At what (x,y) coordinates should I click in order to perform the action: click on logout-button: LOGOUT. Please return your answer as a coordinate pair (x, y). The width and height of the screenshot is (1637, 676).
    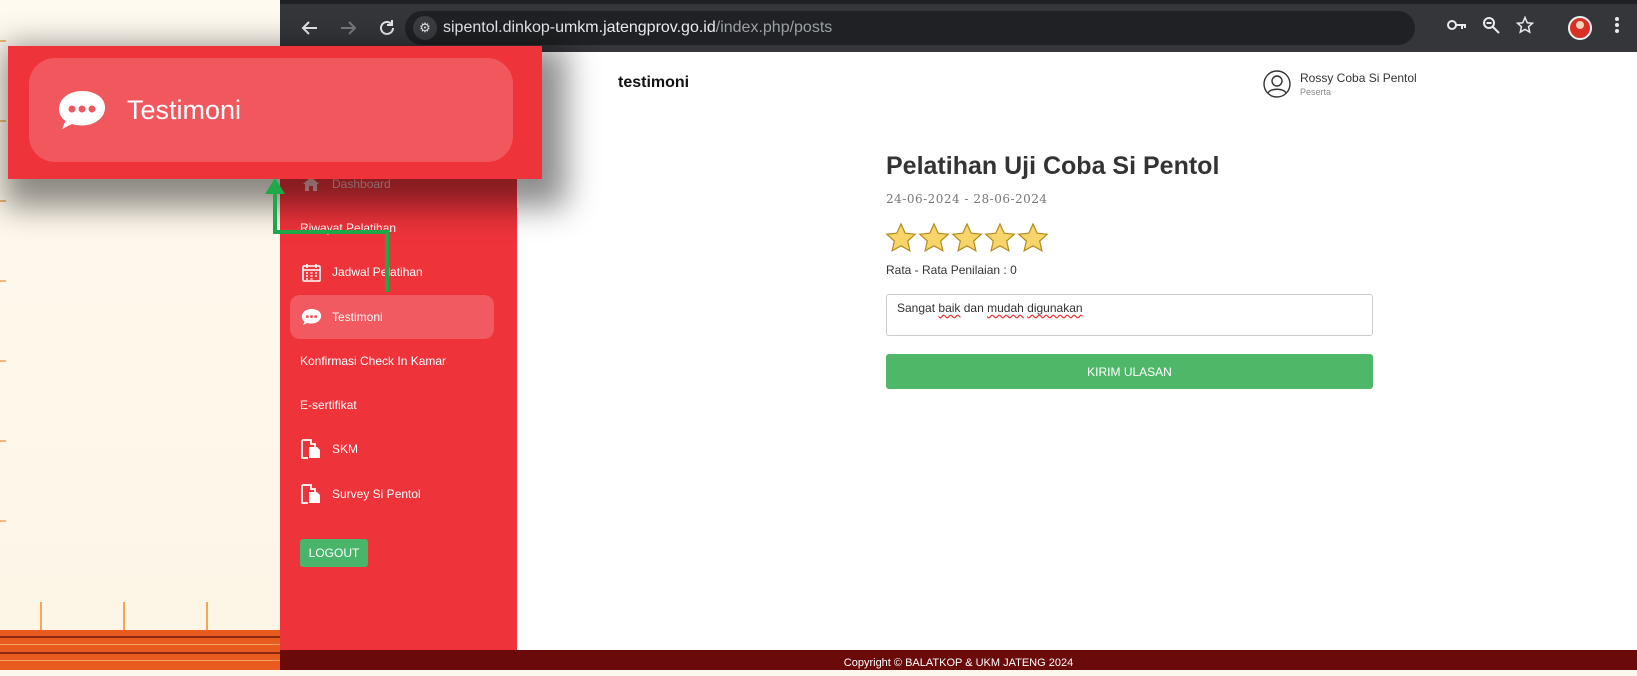
    Looking at the image, I should click on (334, 553).